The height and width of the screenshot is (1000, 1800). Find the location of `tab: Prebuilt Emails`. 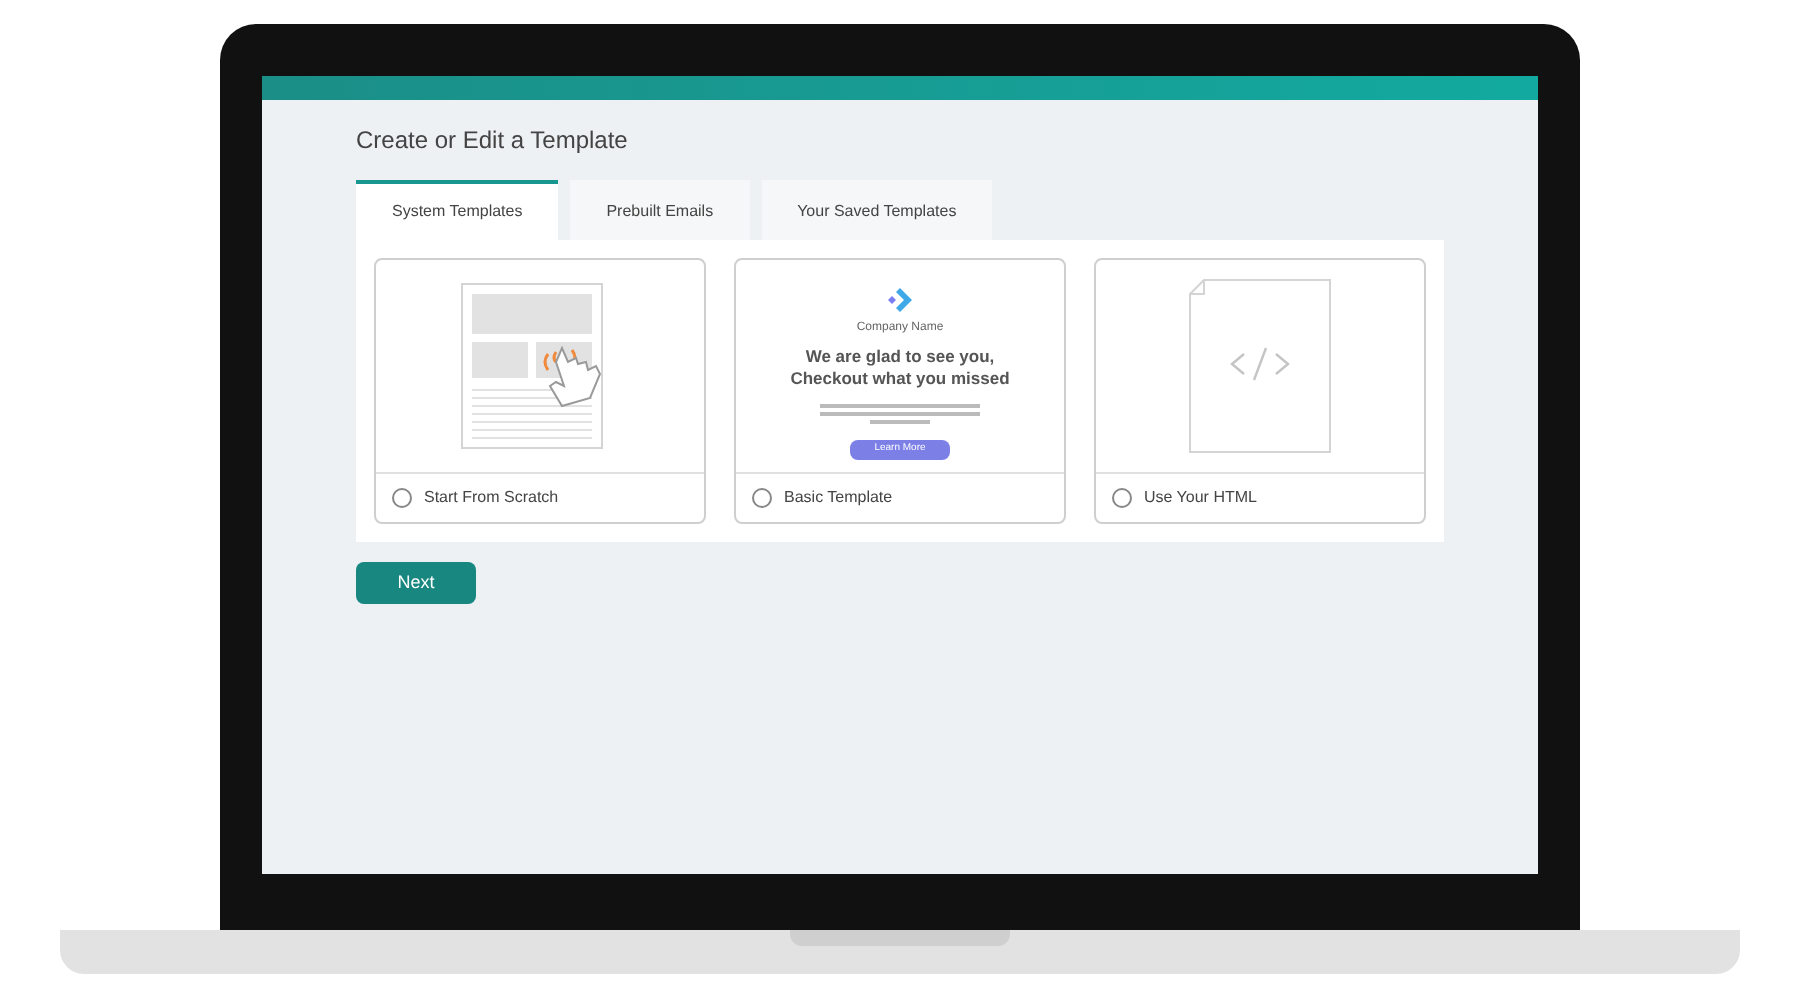

tab: Prebuilt Emails is located at coordinates (660, 210).